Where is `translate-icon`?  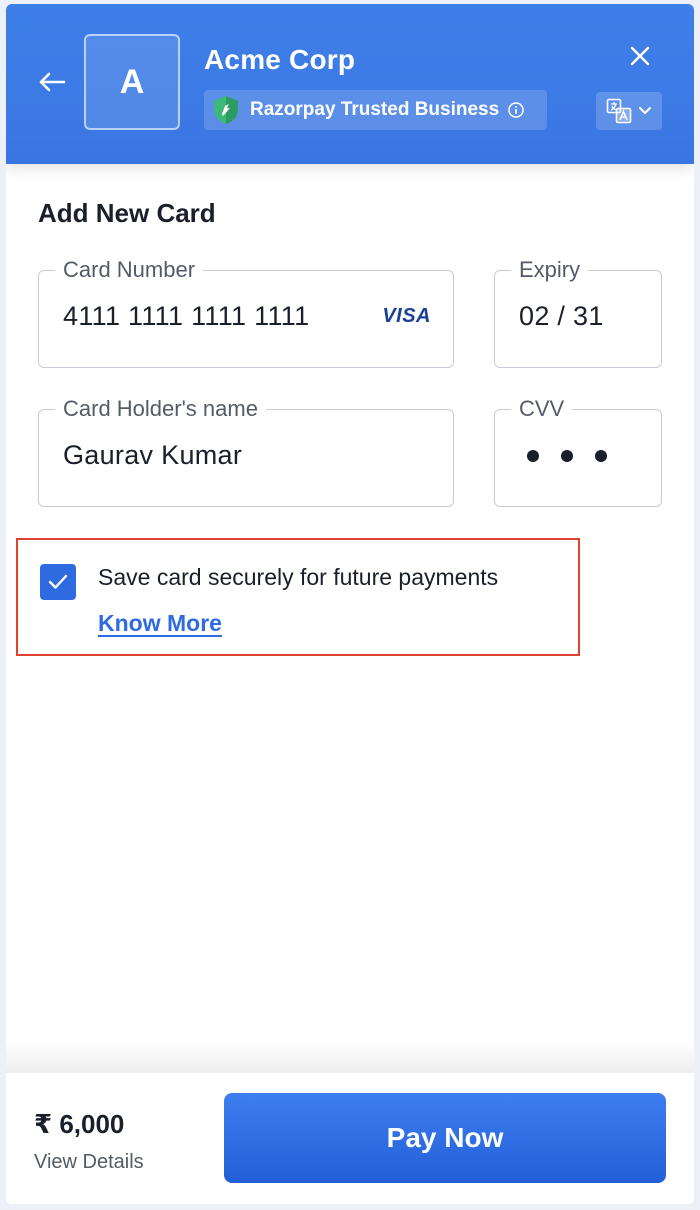
translate-icon is located at coordinates (619, 111).